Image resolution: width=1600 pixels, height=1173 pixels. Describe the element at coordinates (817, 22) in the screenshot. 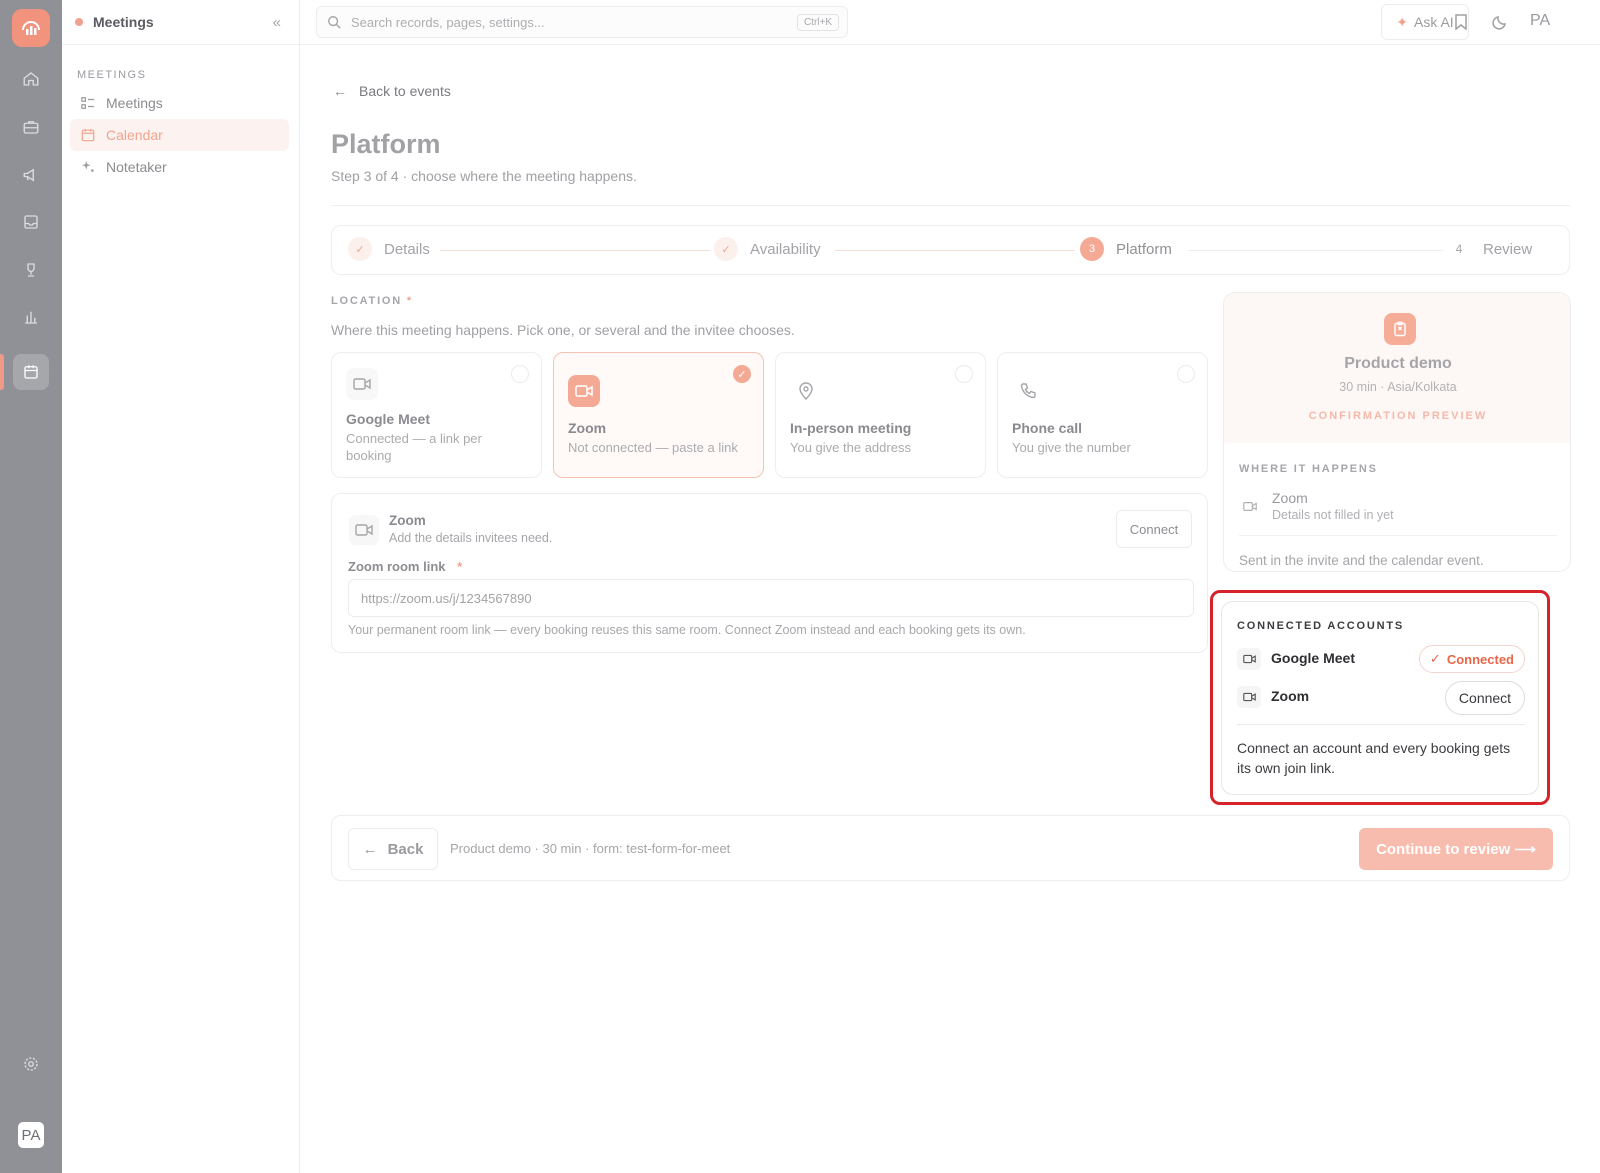

I see `shortcut-hint: Ctrl+K` at that location.